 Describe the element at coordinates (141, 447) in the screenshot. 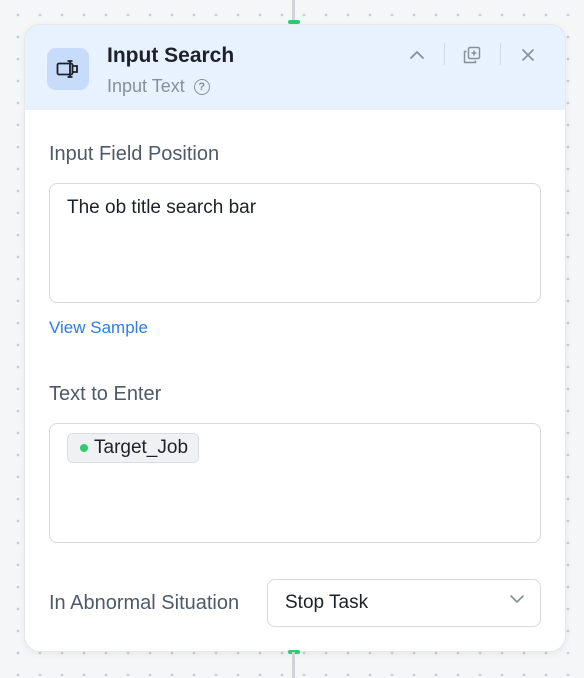

I see `variable-name: Target_Job` at that location.